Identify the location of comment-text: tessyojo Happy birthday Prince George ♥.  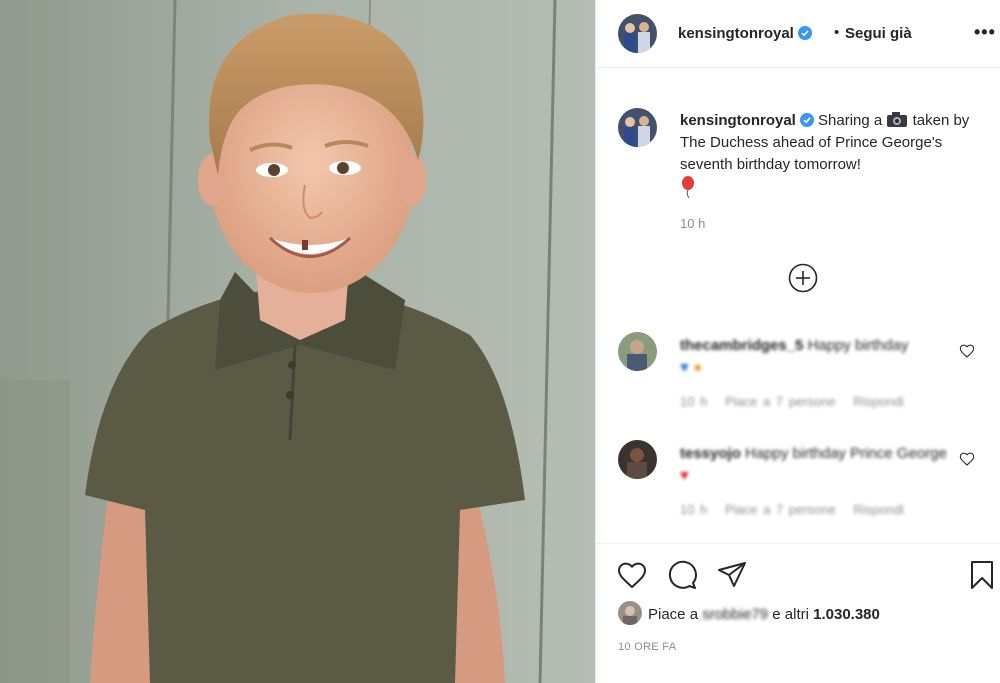
(817, 465).